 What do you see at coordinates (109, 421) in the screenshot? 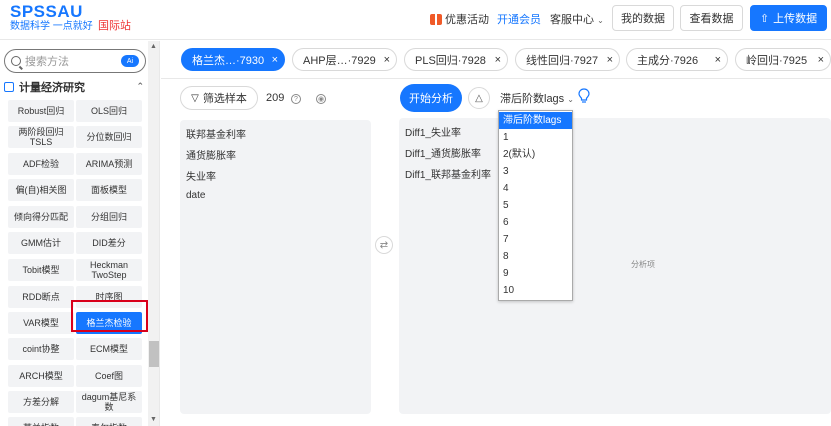
I see `method-button: 泰尔指数` at bounding box center [109, 421].